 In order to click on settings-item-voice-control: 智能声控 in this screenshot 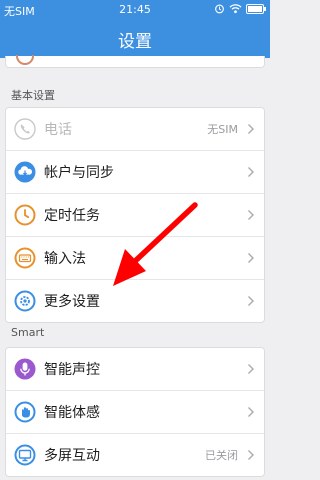, I will do `click(135, 369)`.